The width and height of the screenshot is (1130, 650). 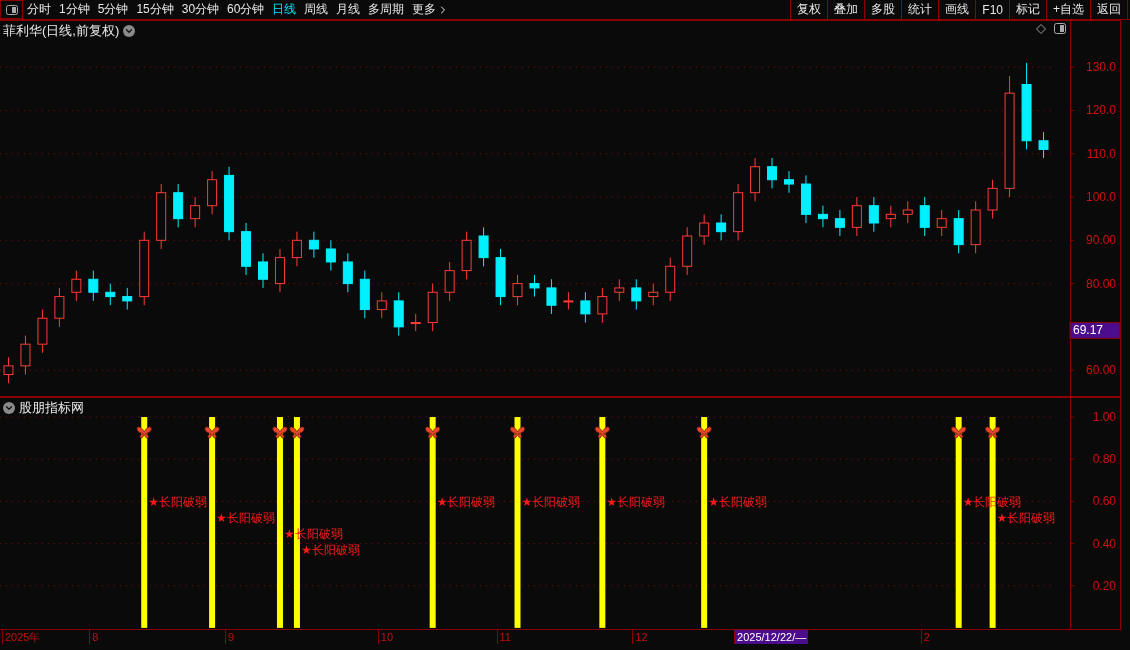 What do you see at coordinates (113, 9) in the screenshot?
I see `period-tab: 5分钟` at bounding box center [113, 9].